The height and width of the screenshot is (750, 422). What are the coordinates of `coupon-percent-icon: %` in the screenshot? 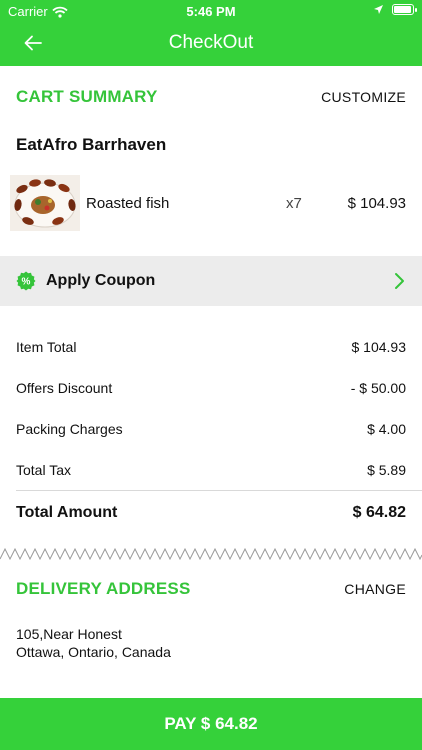 It's located at (26, 281).